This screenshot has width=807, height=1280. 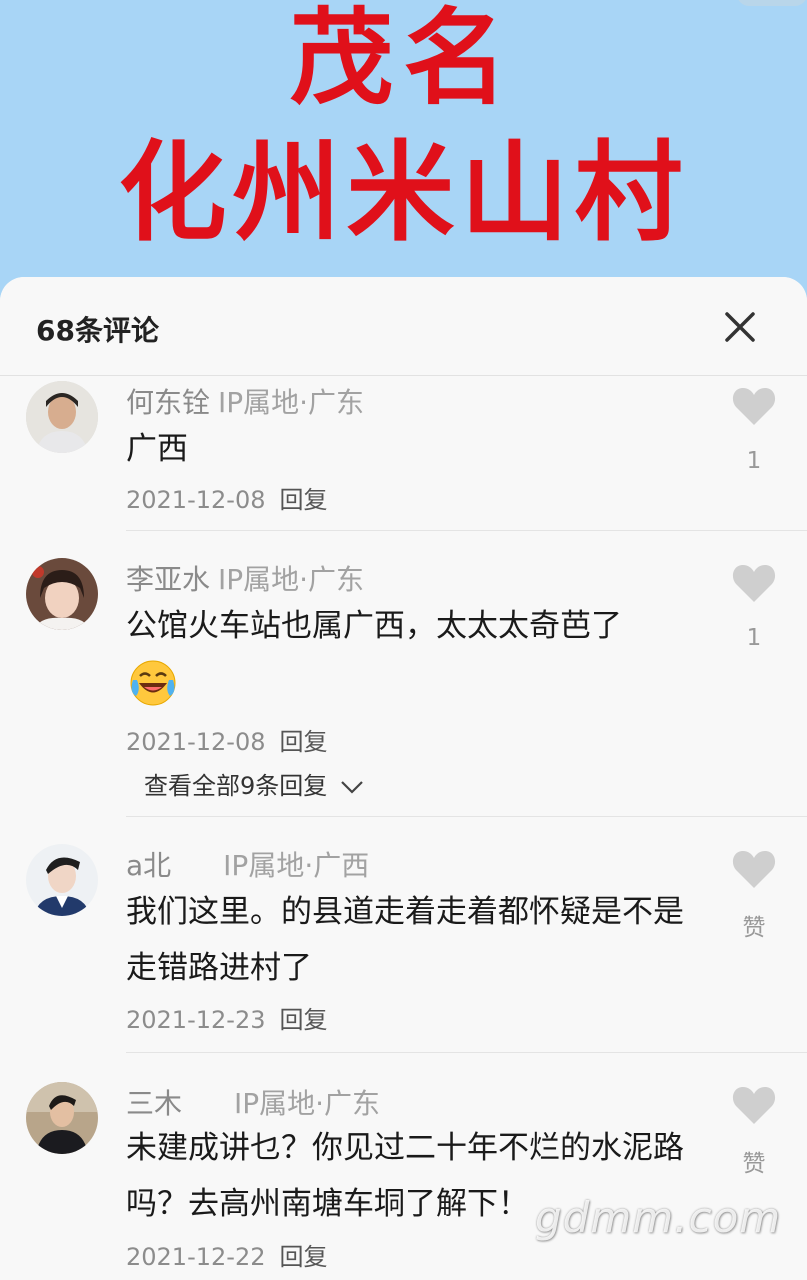 What do you see at coordinates (153, 683) in the screenshot?
I see `laughing-tears-emoji` at bounding box center [153, 683].